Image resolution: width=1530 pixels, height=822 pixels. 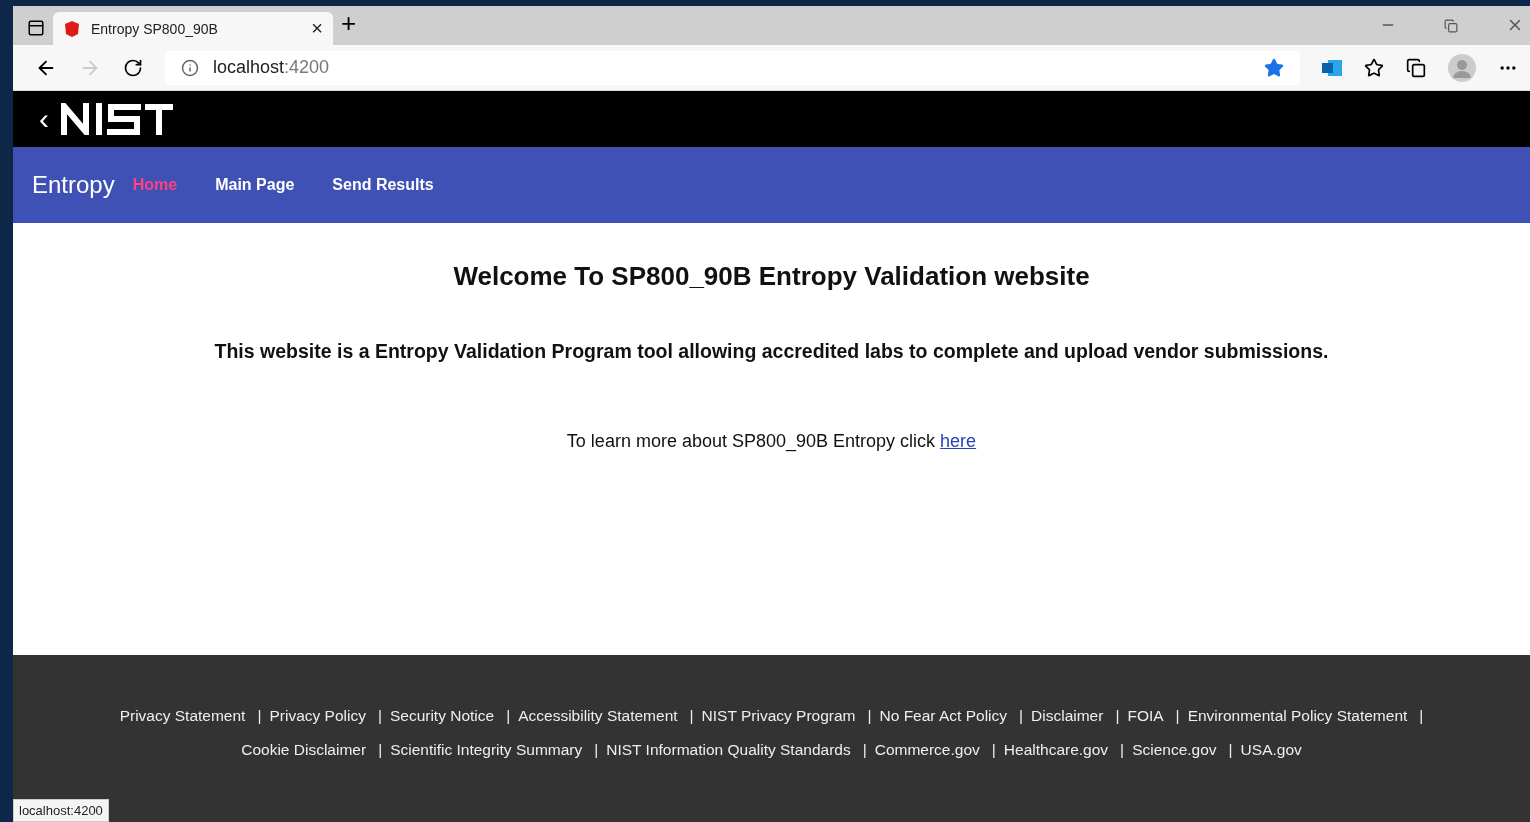 I want to click on status-url-tooltip: localhost:4200, so click(x=61, y=810).